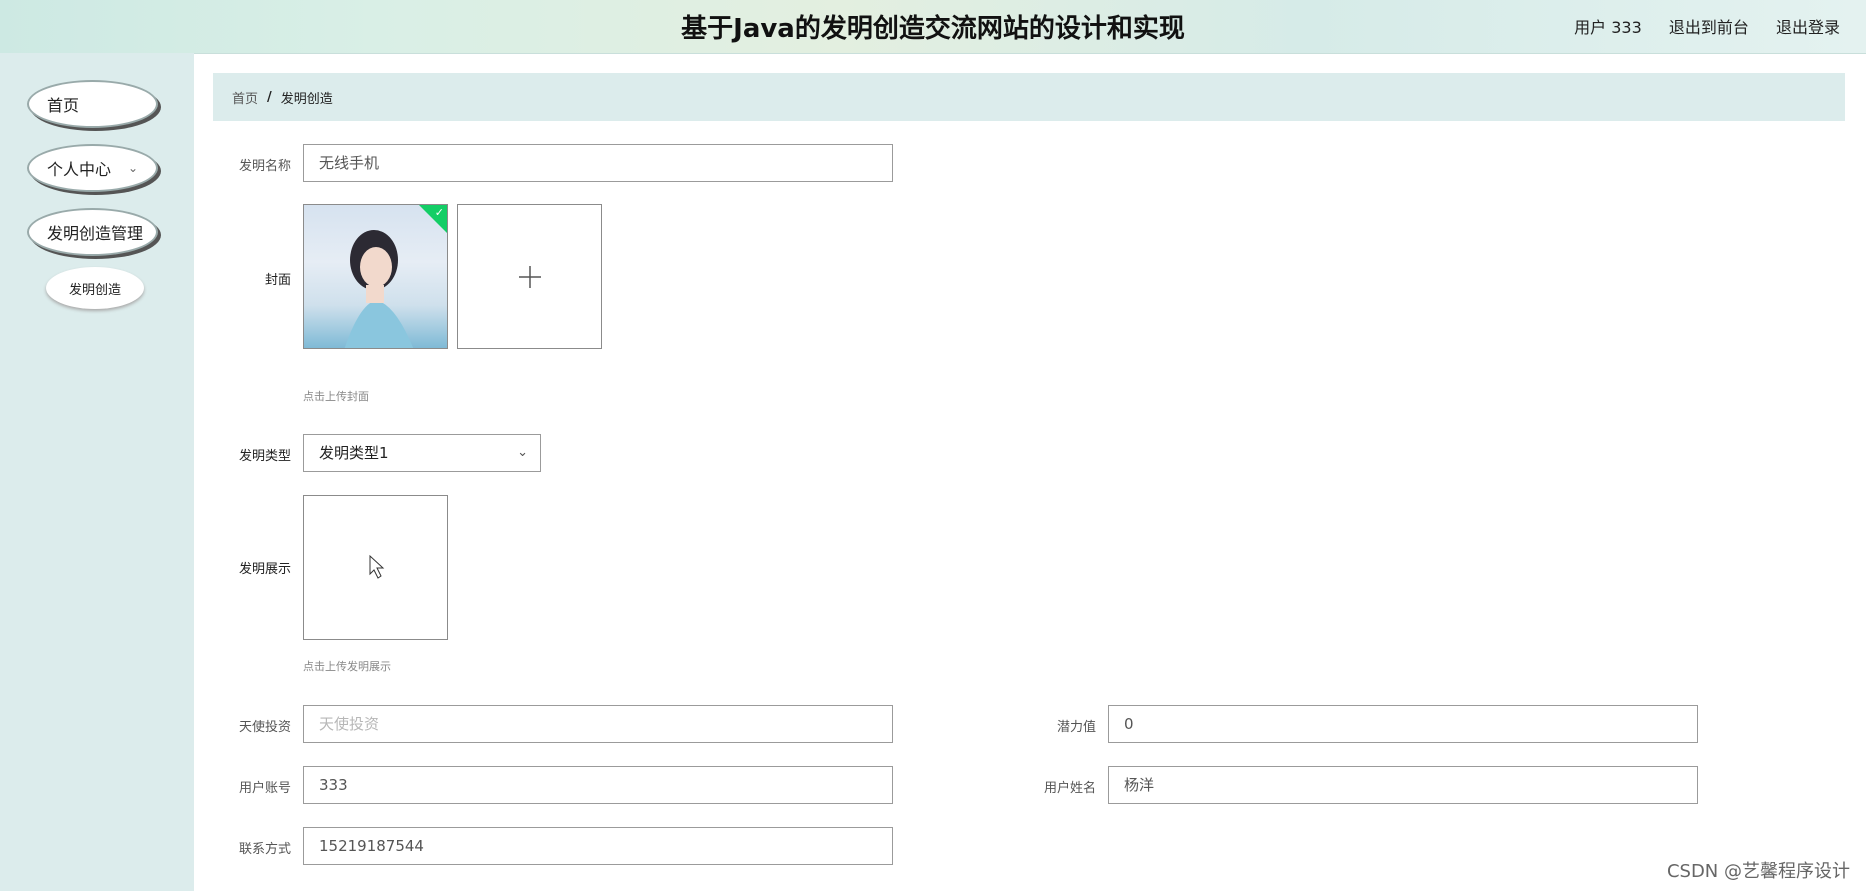 This screenshot has height=891, width=1866. I want to click on cover-thumbnail: ✓, so click(375, 276).